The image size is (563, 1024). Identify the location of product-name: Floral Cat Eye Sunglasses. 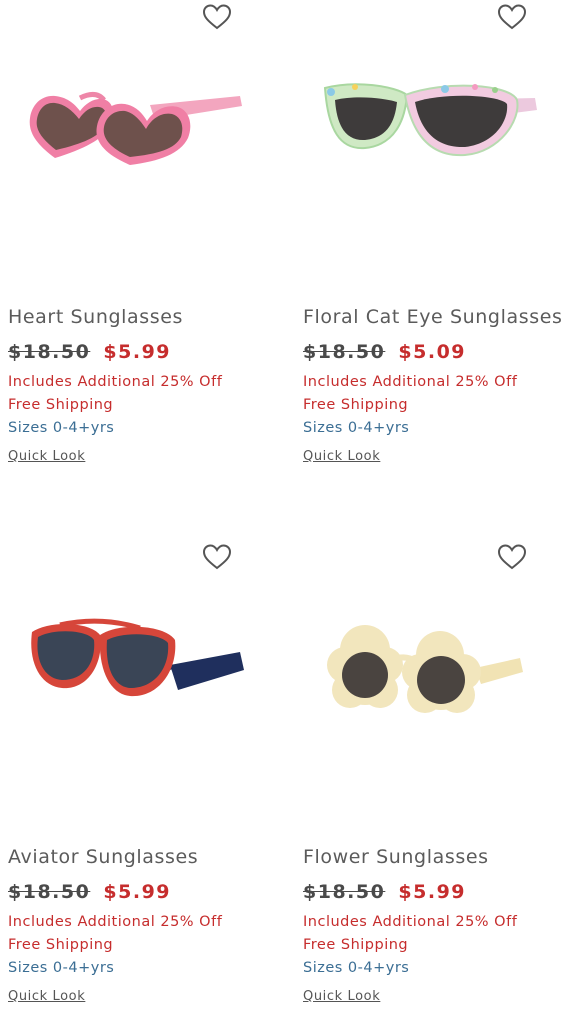
(433, 317).